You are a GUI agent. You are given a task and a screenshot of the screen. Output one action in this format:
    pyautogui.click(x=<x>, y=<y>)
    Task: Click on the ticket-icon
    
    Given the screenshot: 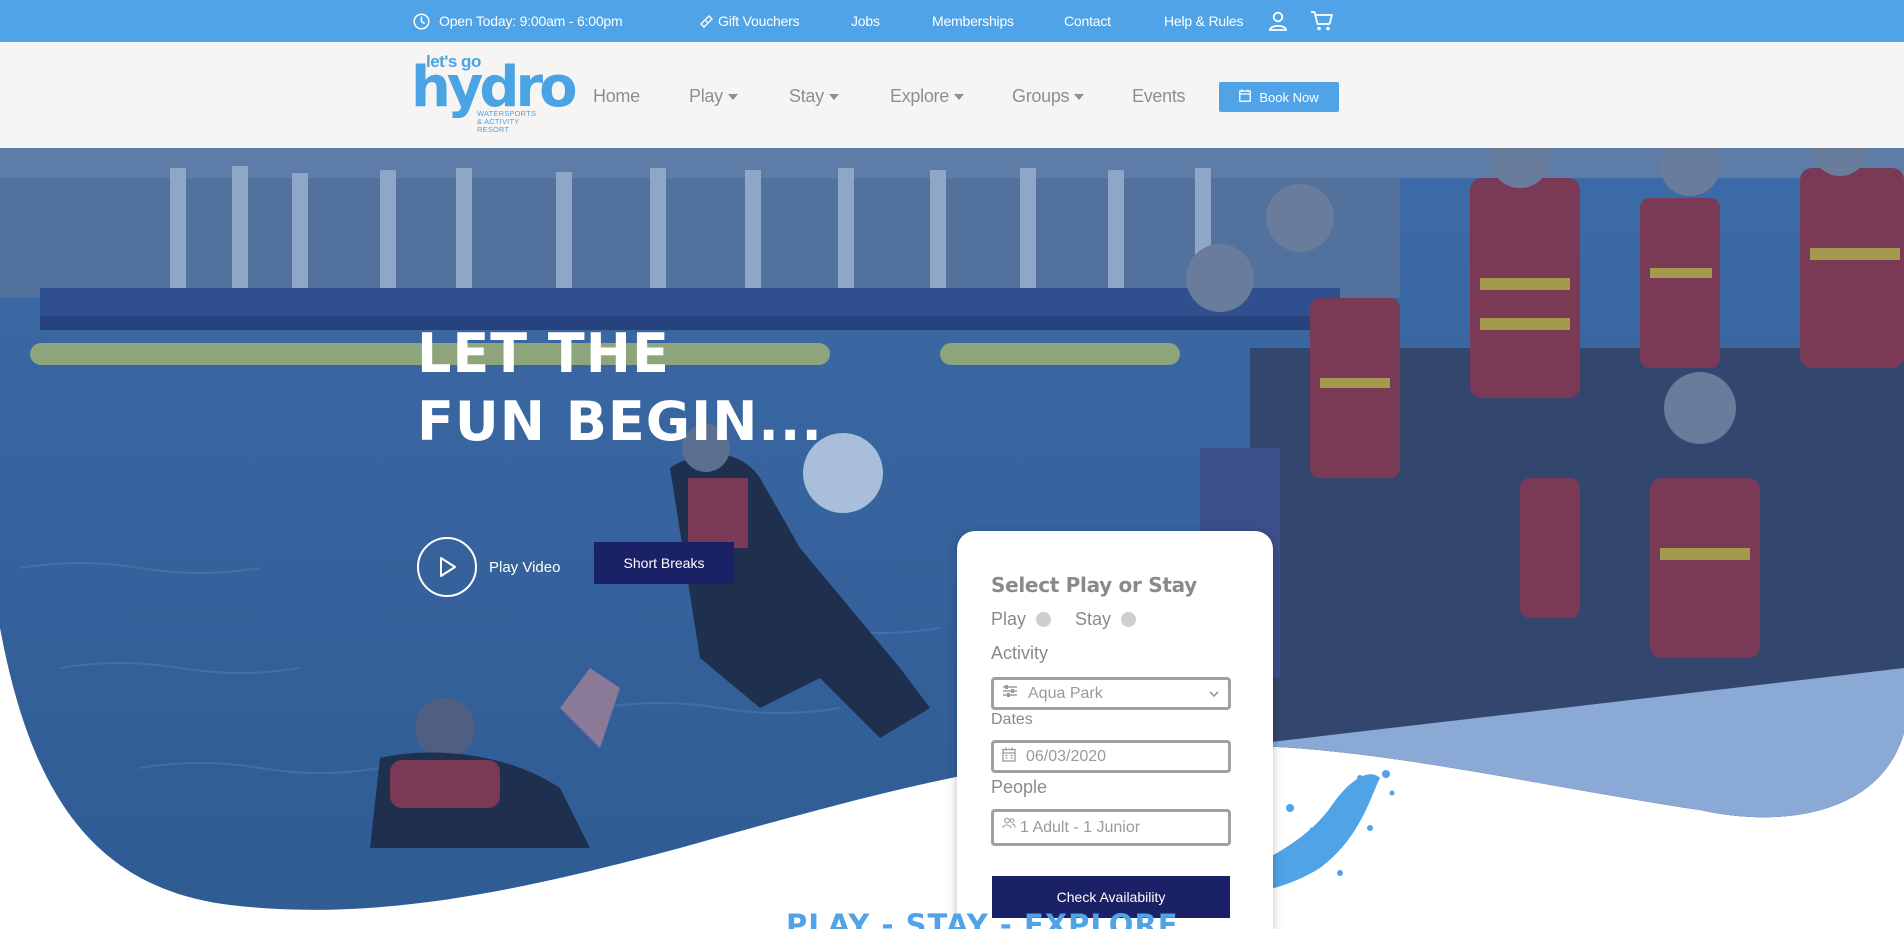 What is the action you would take?
    pyautogui.click(x=706, y=21)
    